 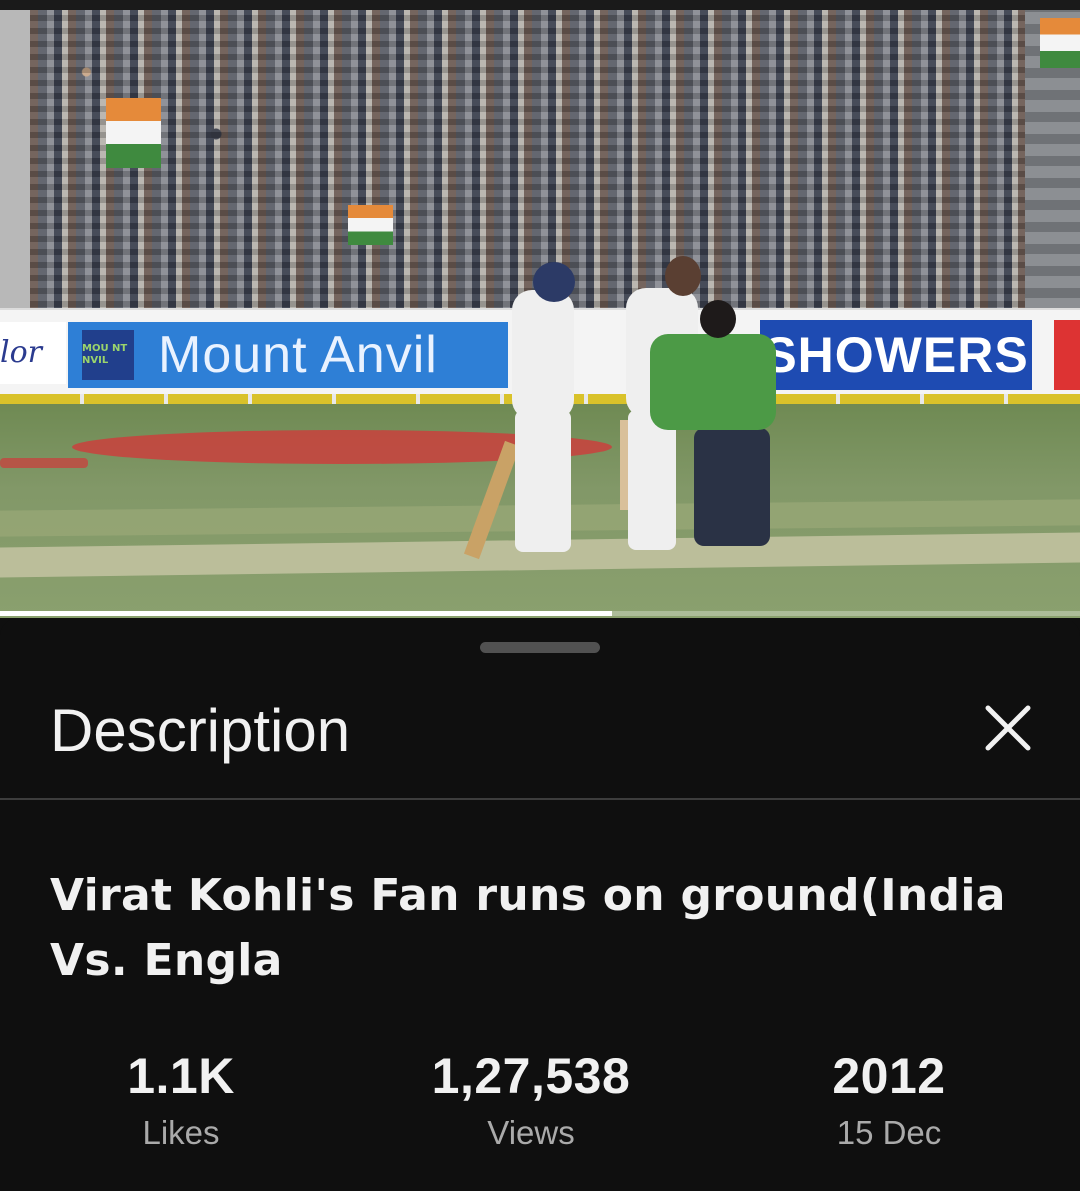 What do you see at coordinates (889, 1132) in the screenshot?
I see `upload-date: 15 Dec` at bounding box center [889, 1132].